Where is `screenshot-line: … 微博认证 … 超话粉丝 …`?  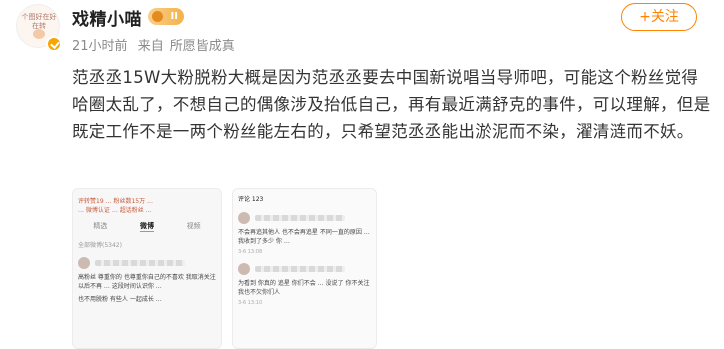 screenshot-line: … 微博认证 … 超话粉丝 … is located at coordinates (115, 210).